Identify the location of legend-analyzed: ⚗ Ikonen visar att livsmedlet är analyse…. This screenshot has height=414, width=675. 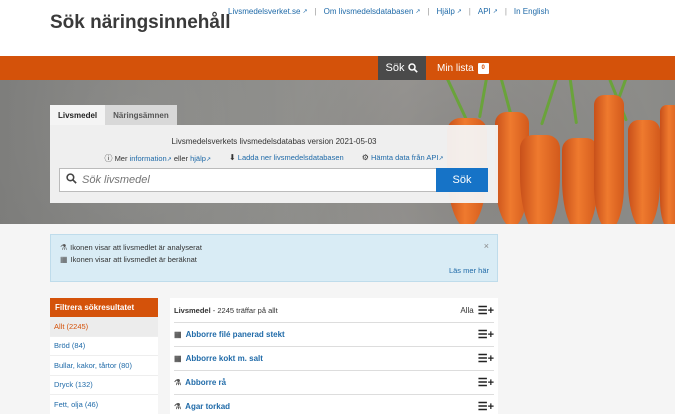
(131, 247).